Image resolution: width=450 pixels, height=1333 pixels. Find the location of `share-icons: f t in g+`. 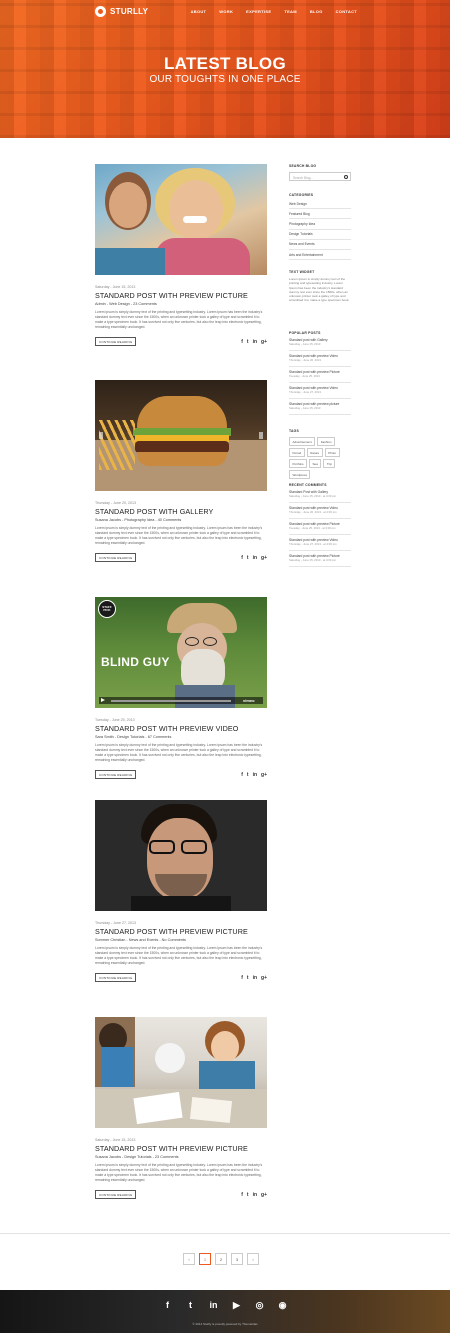

share-icons: f t in g+ is located at coordinates (254, 978).